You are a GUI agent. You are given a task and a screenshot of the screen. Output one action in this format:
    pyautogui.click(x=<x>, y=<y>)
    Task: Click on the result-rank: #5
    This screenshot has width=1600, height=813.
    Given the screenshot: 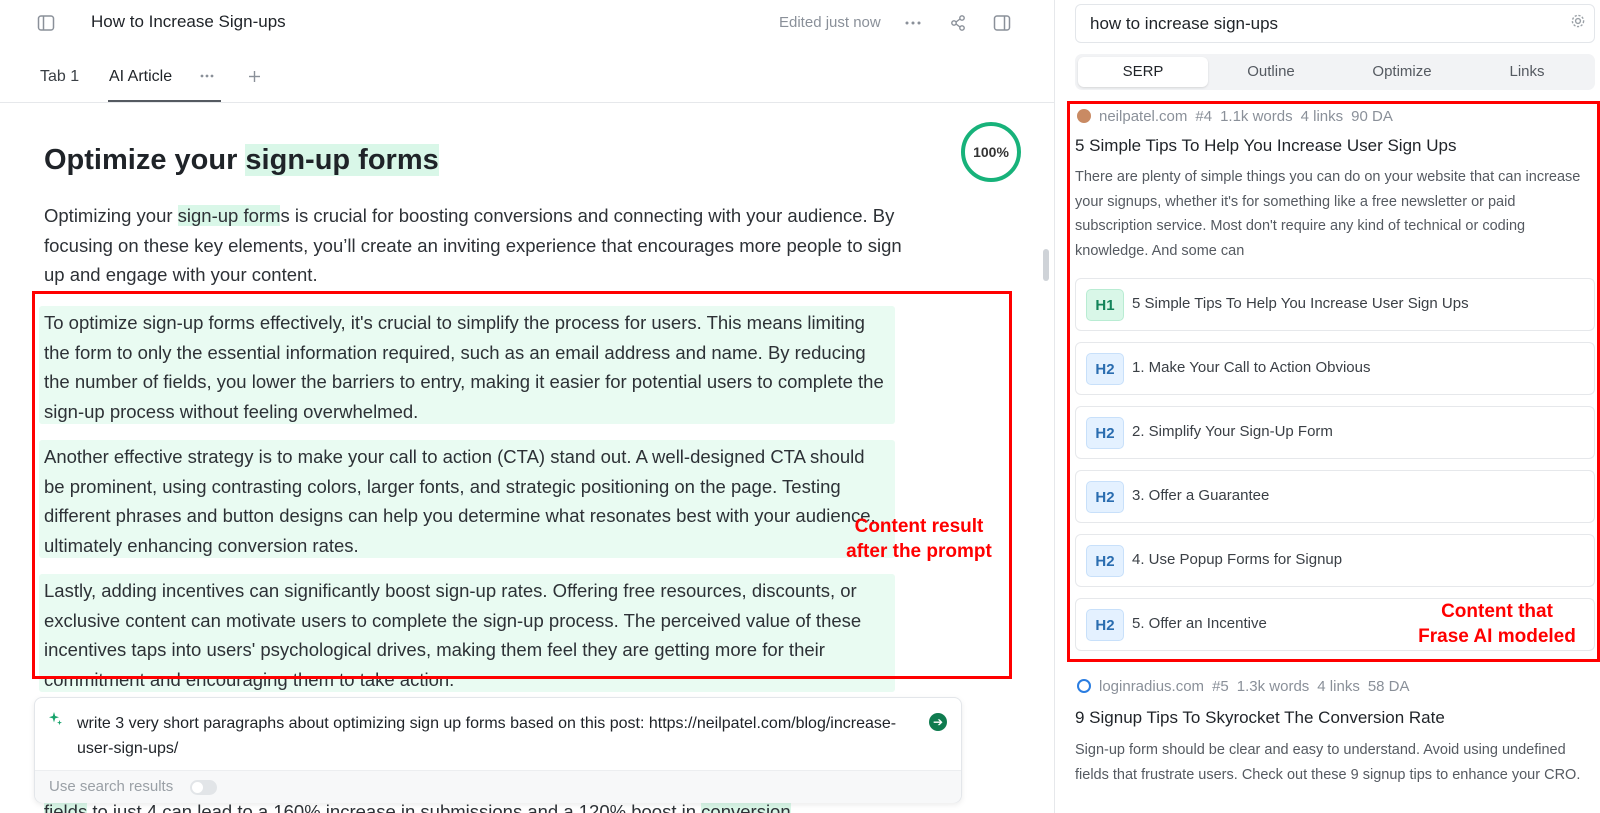 What is the action you would take?
    pyautogui.click(x=1220, y=686)
    